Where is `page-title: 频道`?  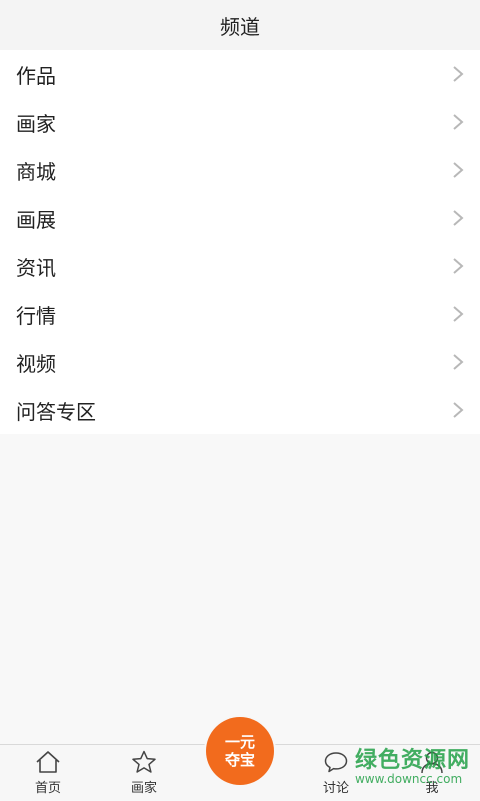 page-title: 频道 is located at coordinates (240, 26).